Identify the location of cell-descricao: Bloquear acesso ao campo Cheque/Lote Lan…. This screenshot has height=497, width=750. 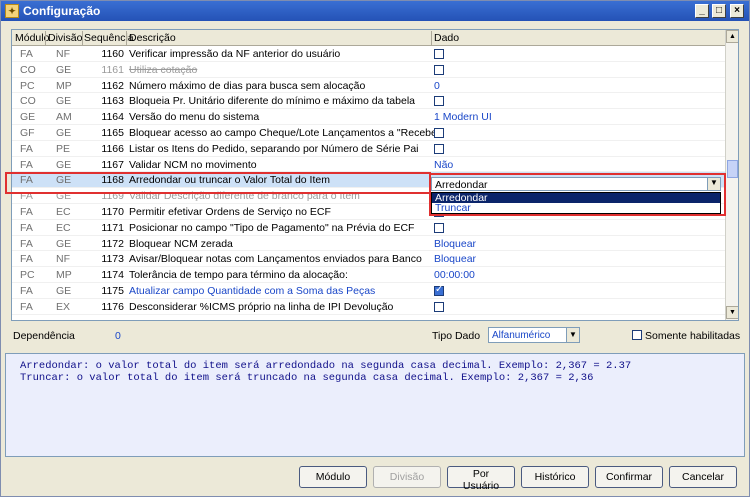
(287, 132).